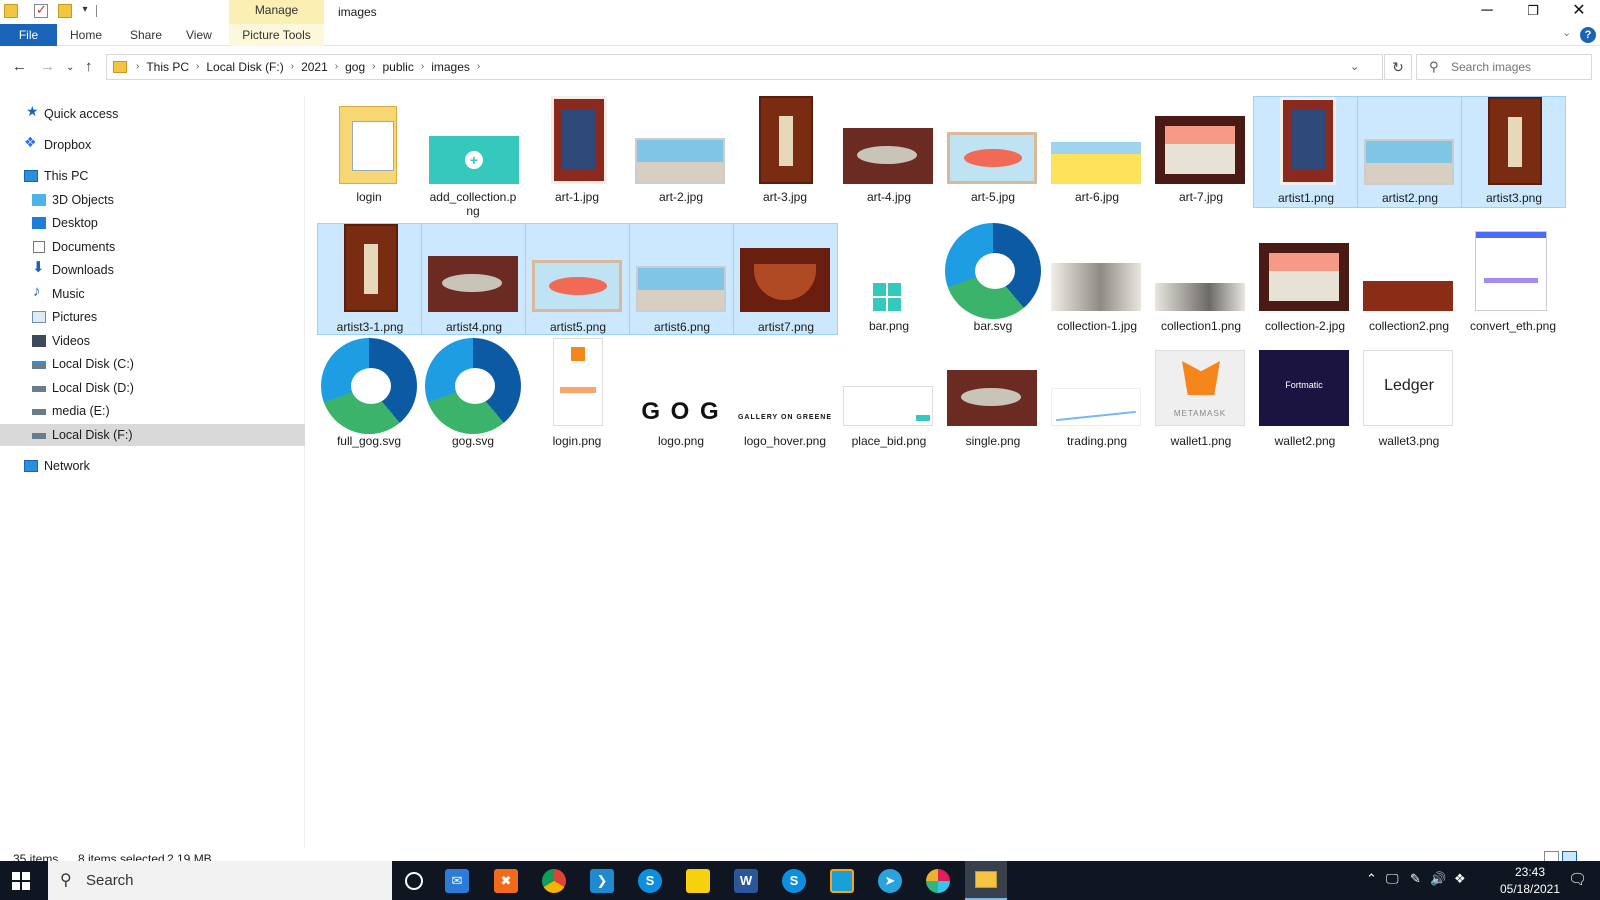  I want to click on file-item: convert_eth.png, so click(1513, 279).